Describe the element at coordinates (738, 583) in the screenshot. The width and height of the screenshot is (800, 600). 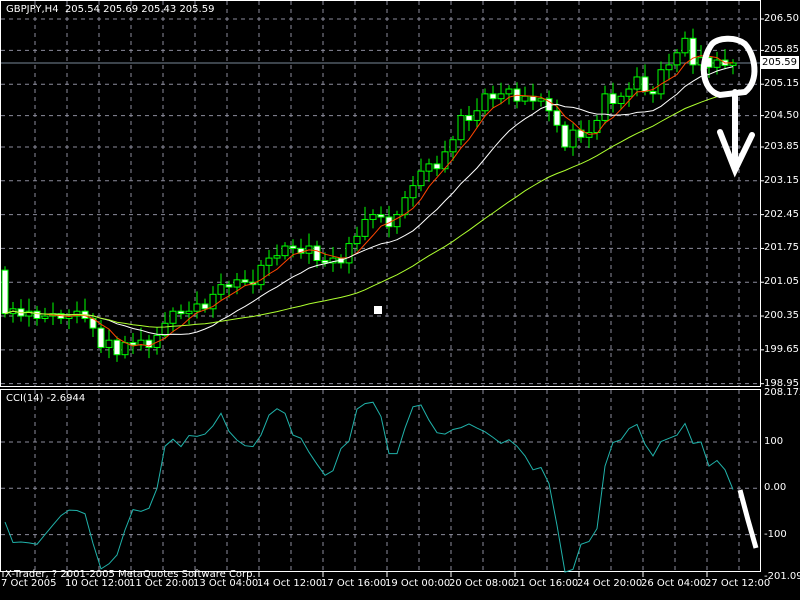
I see `time-axis-label: 27 Oct 12:00` at that location.